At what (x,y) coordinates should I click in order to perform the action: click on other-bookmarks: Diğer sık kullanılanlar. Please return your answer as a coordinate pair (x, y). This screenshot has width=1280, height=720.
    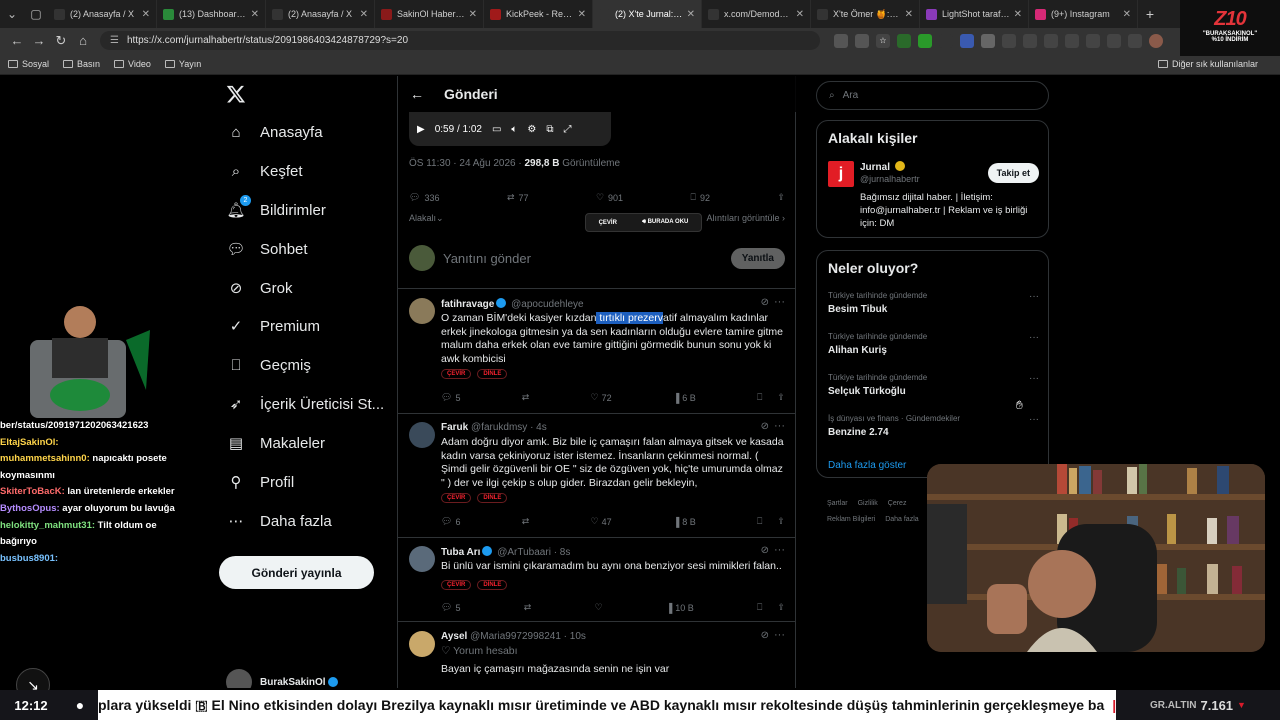
    Looking at the image, I should click on (1207, 64).